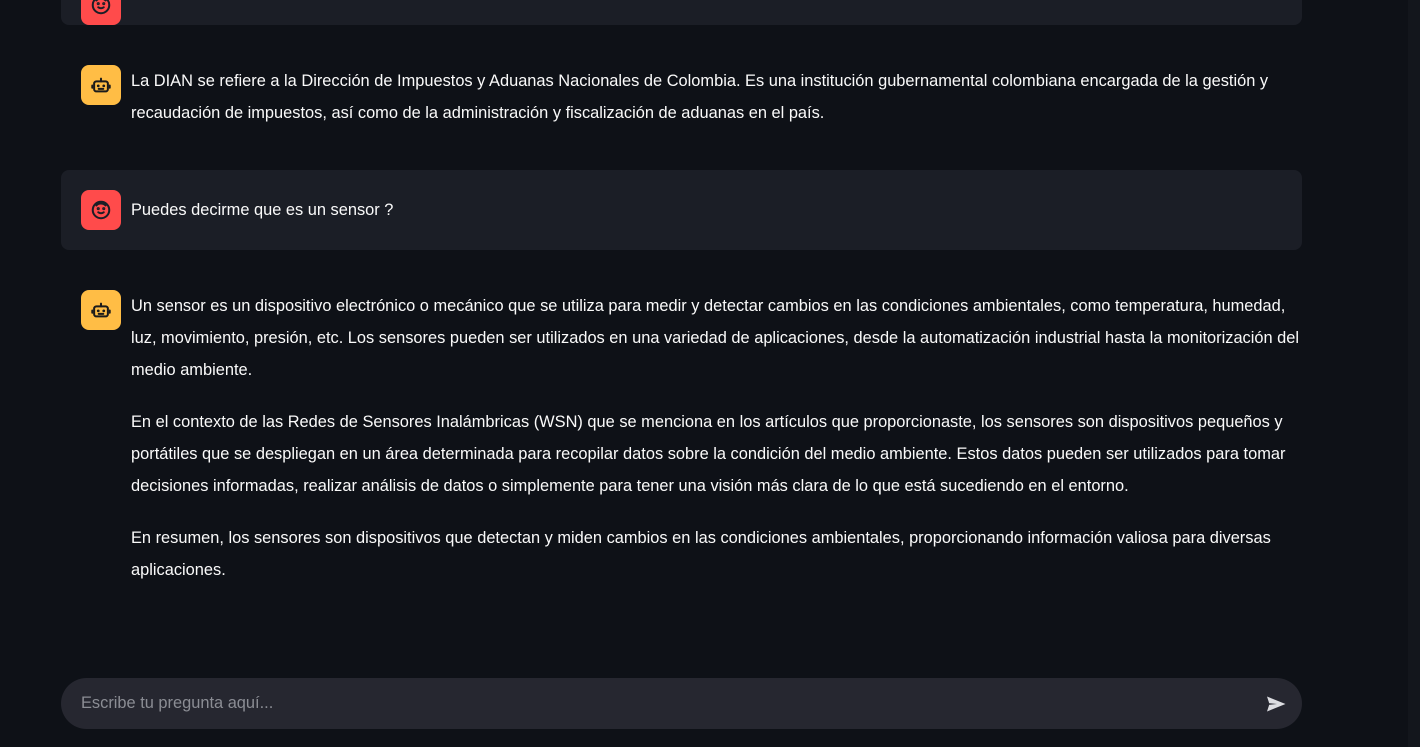 Image resolution: width=1420 pixels, height=747 pixels. I want to click on chat-input, so click(666, 703).